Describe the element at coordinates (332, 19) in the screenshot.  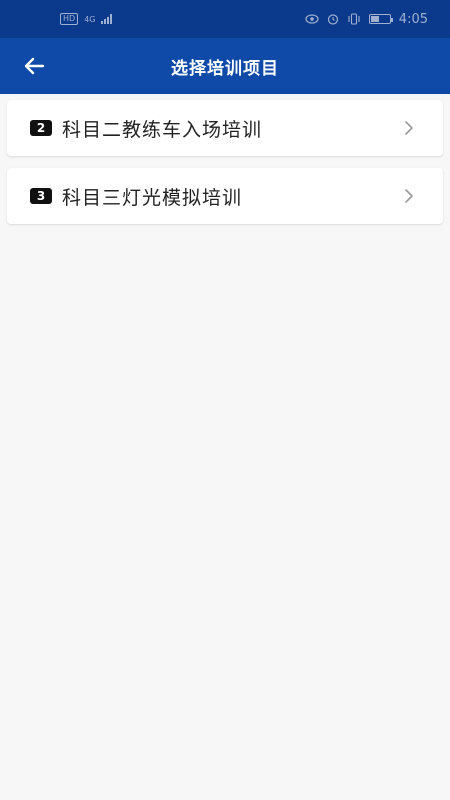
I see `alarm-icon` at that location.